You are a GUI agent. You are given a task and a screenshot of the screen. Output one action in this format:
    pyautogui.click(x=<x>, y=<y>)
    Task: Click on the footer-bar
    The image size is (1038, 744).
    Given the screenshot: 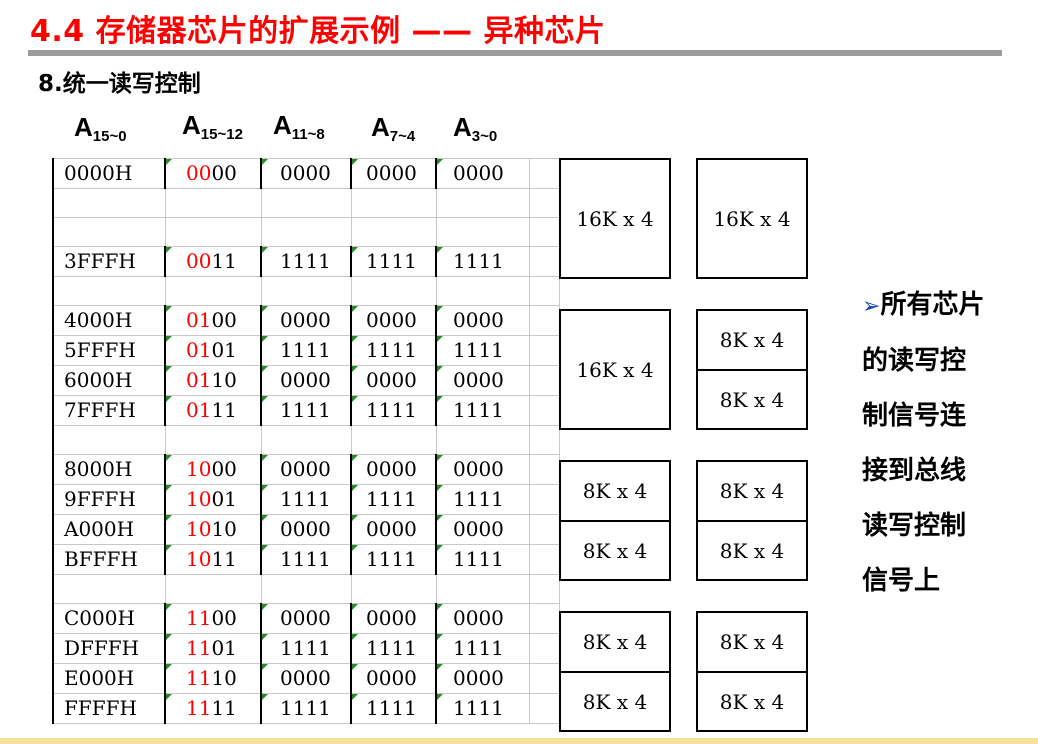 What is the action you would take?
    pyautogui.click(x=519, y=741)
    